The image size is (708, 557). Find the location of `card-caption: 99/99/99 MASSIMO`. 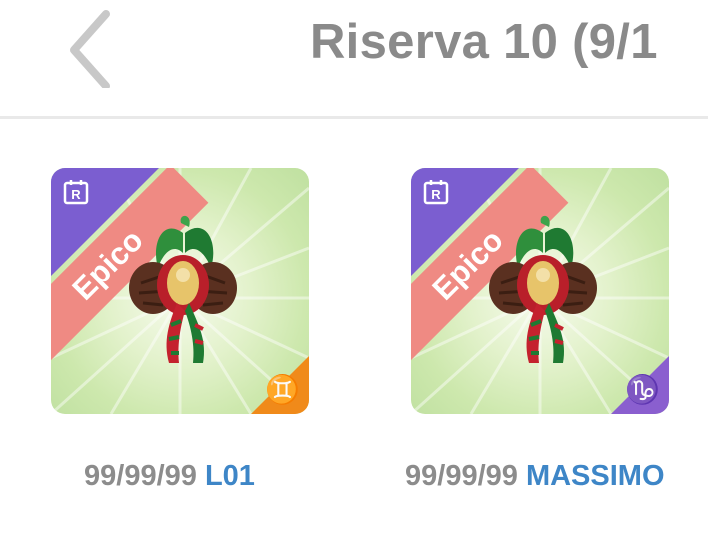

card-caption: 99/99/99 MASSIMO is located at coordinates (535, 476).